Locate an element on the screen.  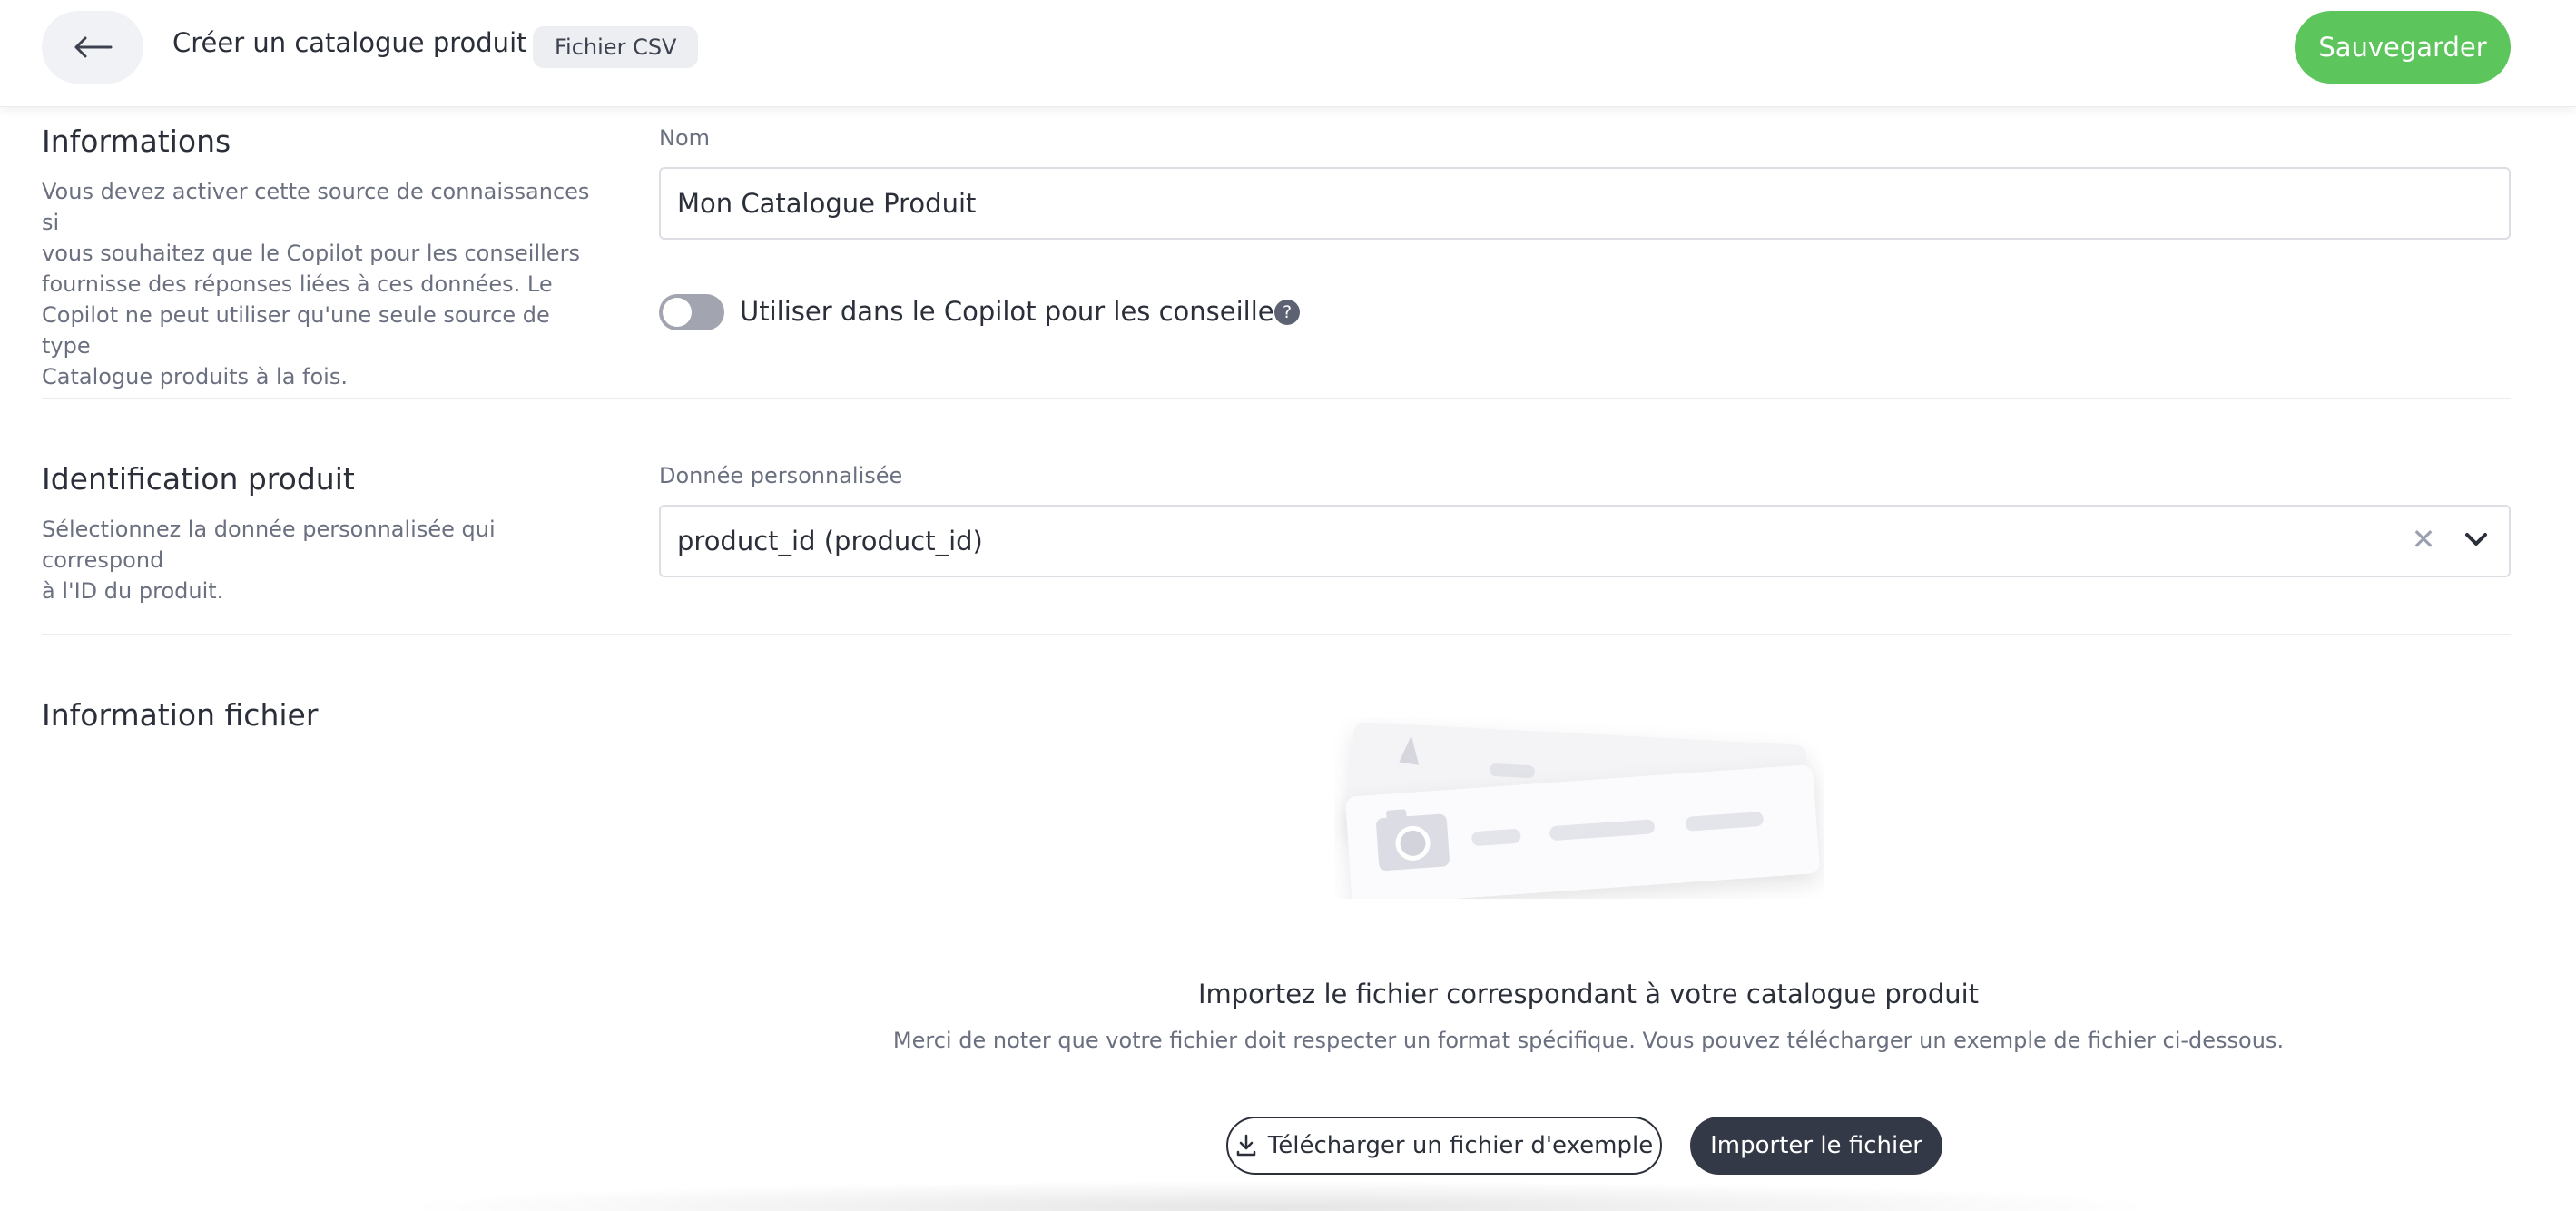
import-file-button: Importer le fichier is located at coordinates (1816, 1146).